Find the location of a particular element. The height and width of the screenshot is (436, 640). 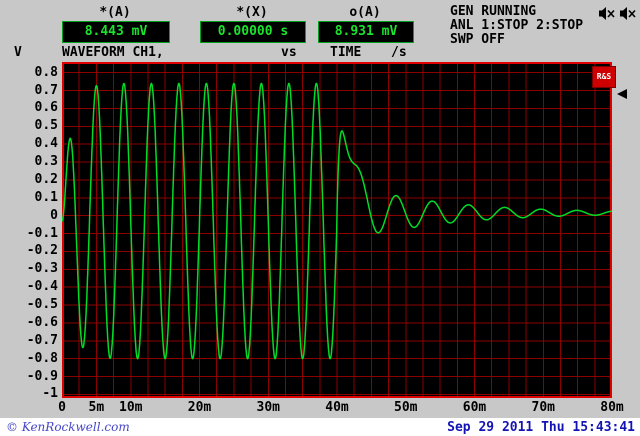

y-tick-label: 0.7 is located at coordinates (46, 90).